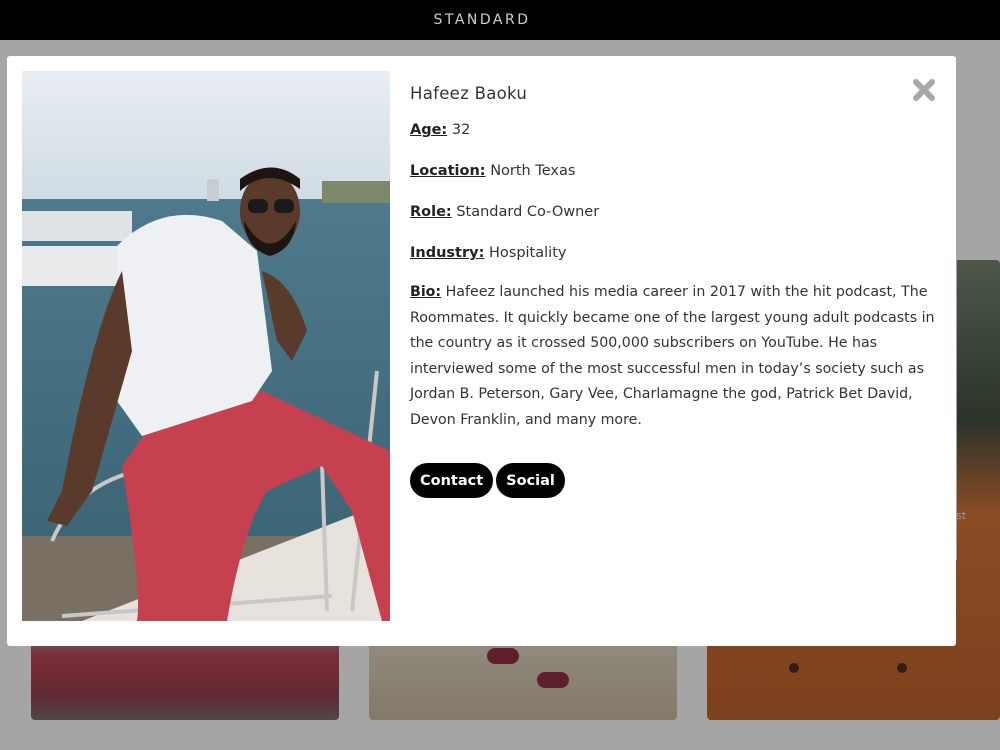 The height and width of the screenshot is (750, 1000). Describe the element at coordinates (677, 212) in the screenshot. I see `role-field: Role: Standard Co-Owner` at that location.